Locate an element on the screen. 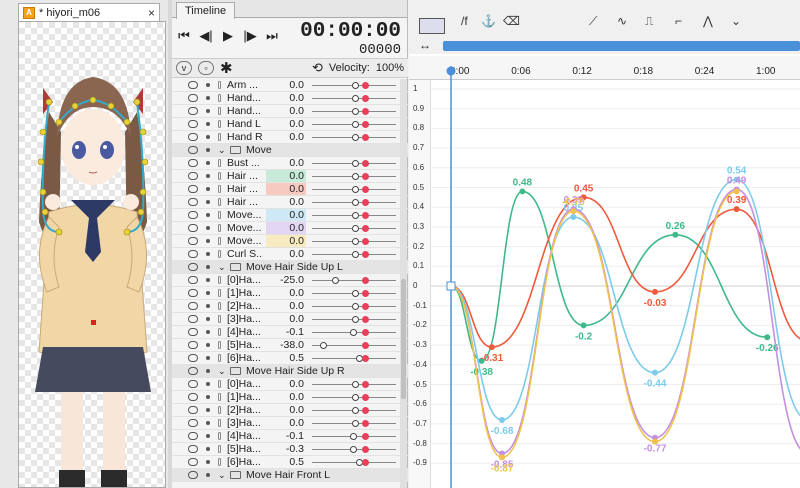  parameter-row: [2]Ha... 0.0 is located at coordinates (290, 306).